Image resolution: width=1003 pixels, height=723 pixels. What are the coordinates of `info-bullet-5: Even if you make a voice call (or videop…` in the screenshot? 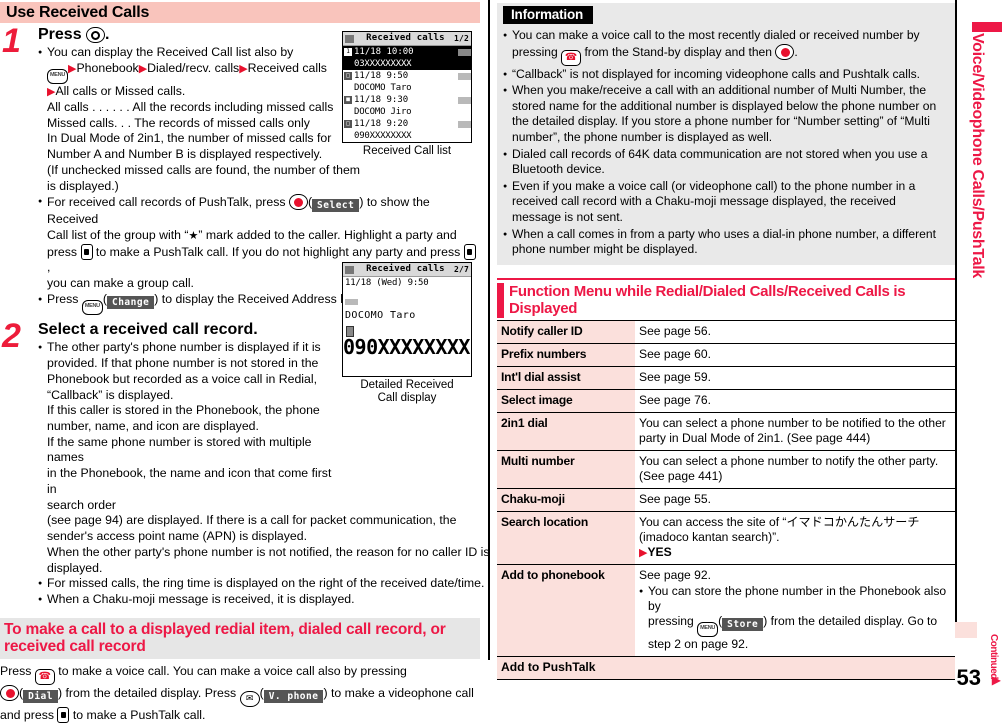 It's located at (725, 202).